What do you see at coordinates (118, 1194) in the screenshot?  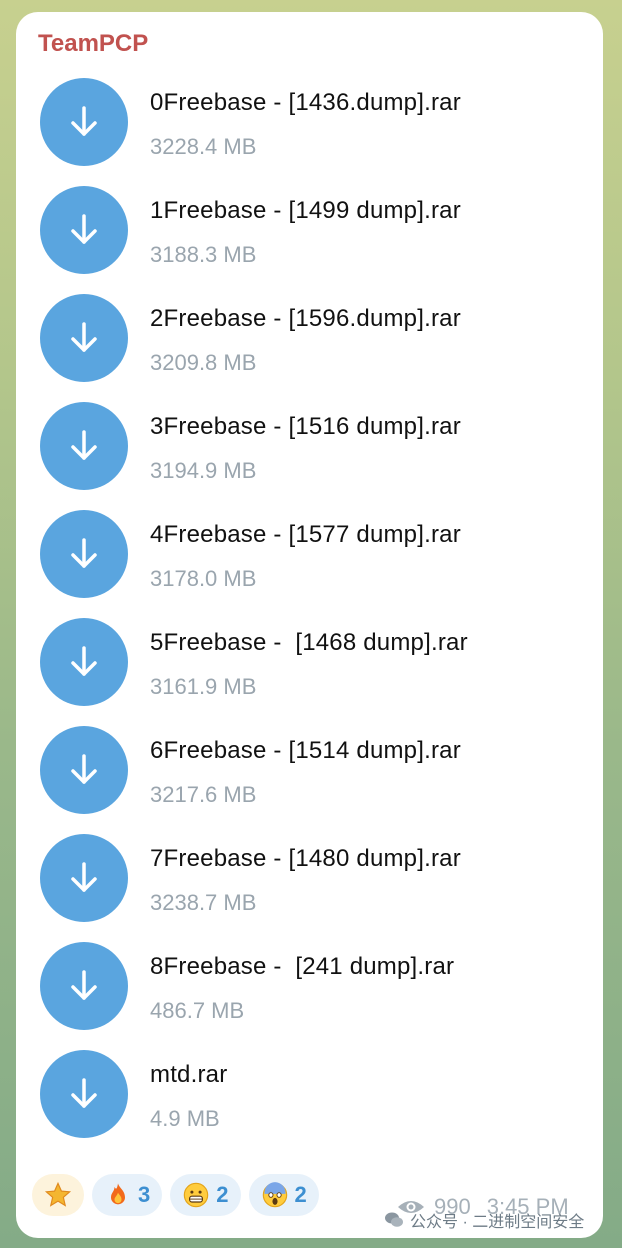 I see `fire-icon` at bounding box center [118, 1194].